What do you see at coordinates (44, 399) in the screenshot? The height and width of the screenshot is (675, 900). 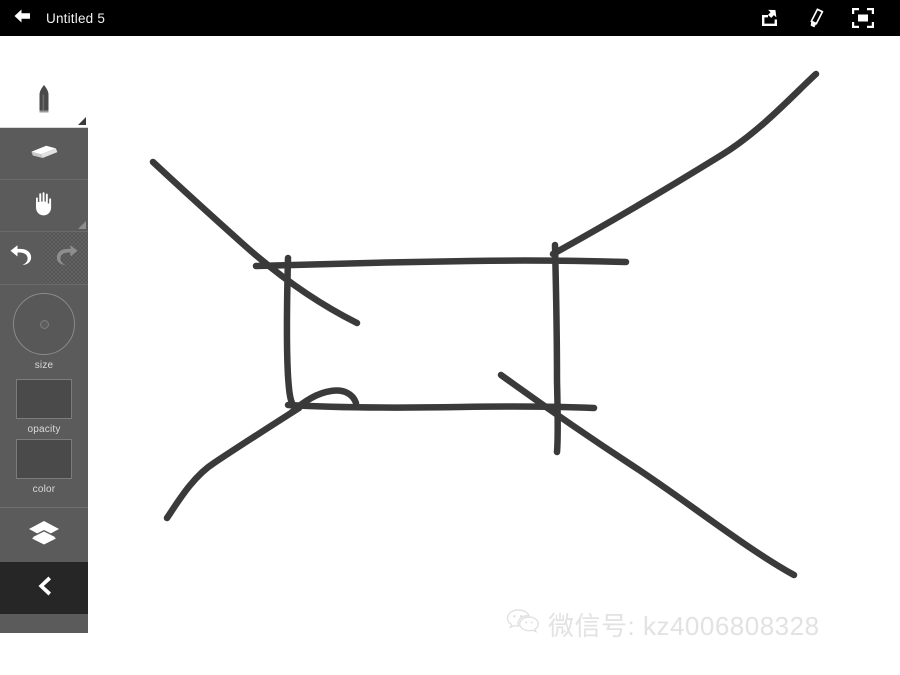 I see `opacity-swatch` at bounding box center [44, 399].